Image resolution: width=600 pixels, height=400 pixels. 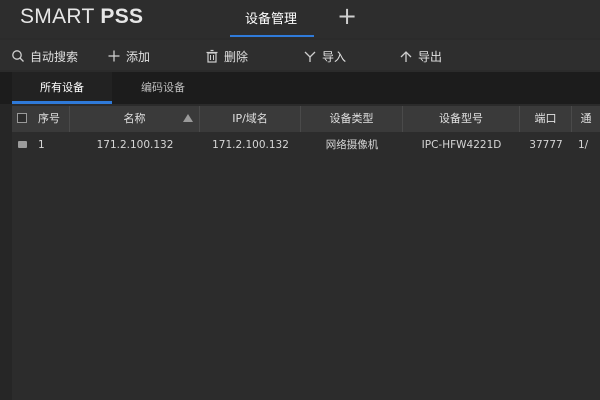 What do you see at coordinates (300, 55) in the screenshot?
I see `toolbar: 自动搜索 添加 删除 导入 导出` at bounding box center [300, 55].